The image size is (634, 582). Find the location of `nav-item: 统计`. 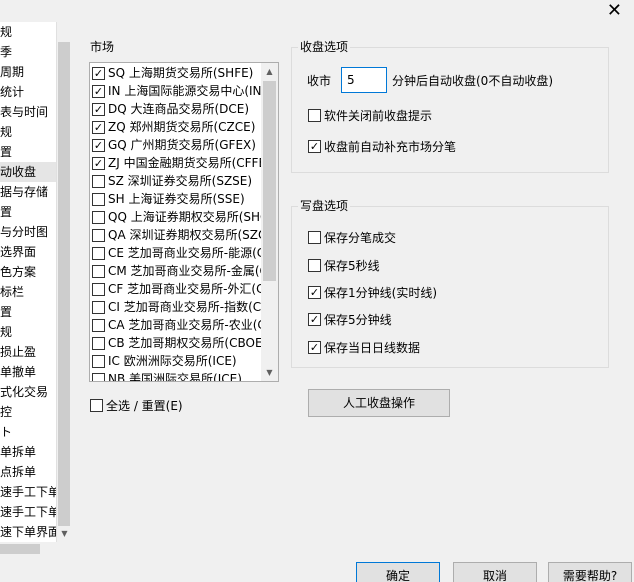

nav-item: 统计 is located at coordinates (28, 92).